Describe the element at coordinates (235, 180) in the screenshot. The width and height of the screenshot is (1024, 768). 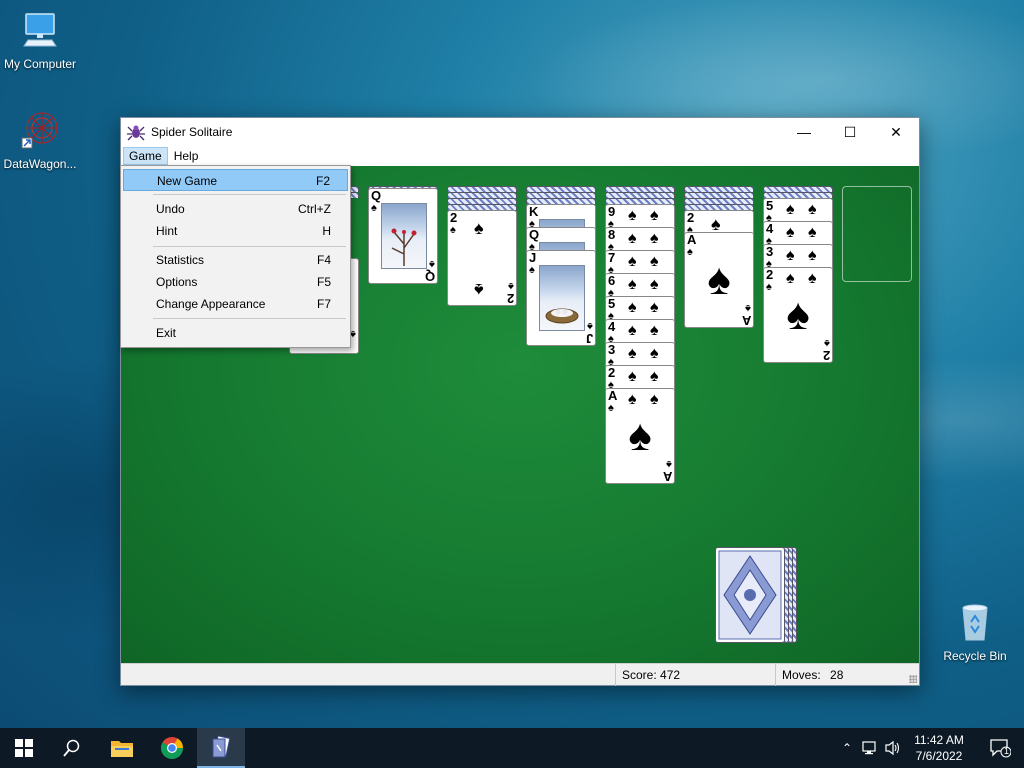
I see `menu-item-new-game: New Game F2` at that location.